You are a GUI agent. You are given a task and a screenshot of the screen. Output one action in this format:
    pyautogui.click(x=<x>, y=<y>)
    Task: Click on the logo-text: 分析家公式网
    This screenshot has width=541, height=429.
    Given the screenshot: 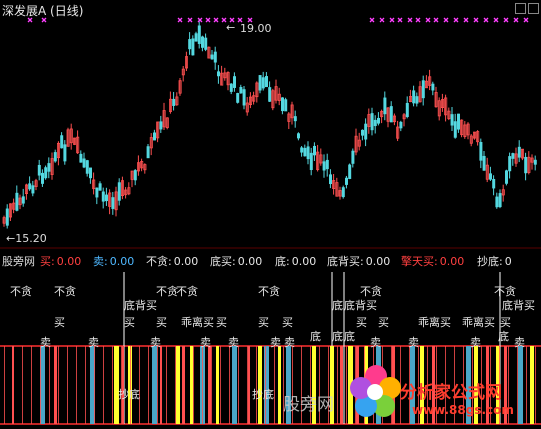 What is the action you would take?
    pyautogui.click(x=451, y=393)
    